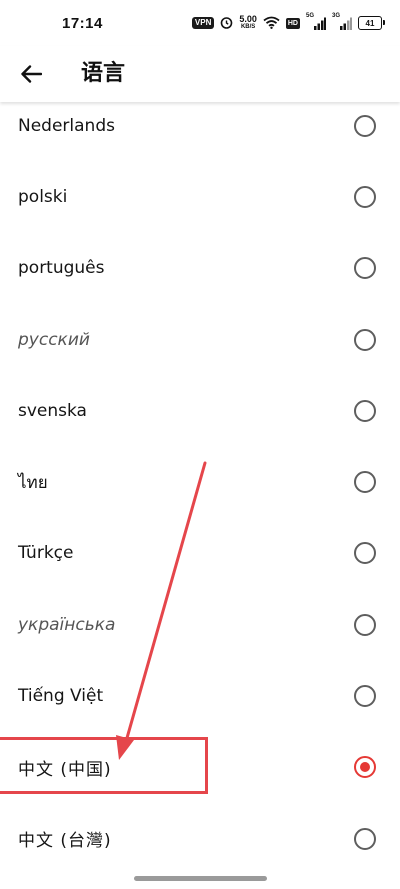  Describe the element at coordinates (67, 624) in the screenshot. I see `language-label: українська` at that location.